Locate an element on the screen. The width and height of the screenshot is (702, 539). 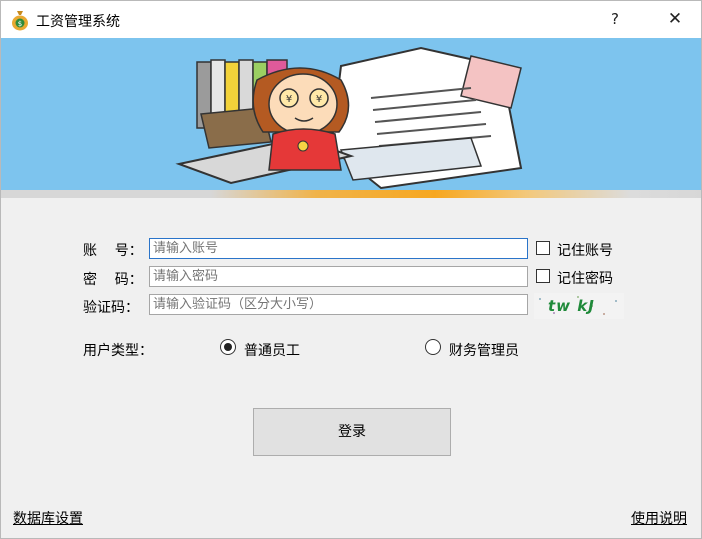
money-bag-icon: $ is located at coordinates (20, 21).